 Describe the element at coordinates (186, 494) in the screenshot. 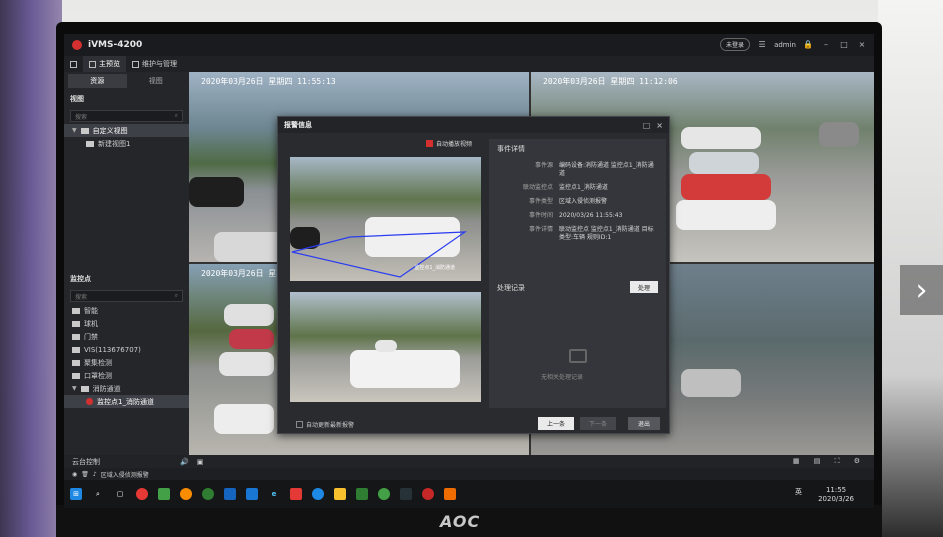

I see `browser-icon` at that location.